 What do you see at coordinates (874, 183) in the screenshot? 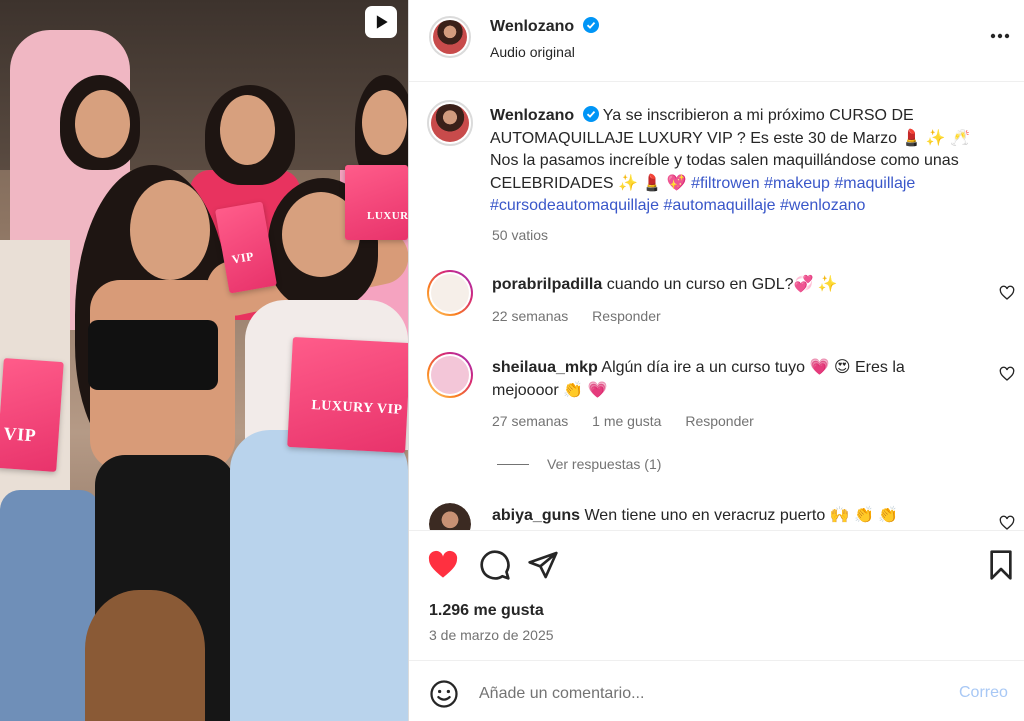
I see `hashtag-link: #maquillaje` at bounding box center [874, 183].